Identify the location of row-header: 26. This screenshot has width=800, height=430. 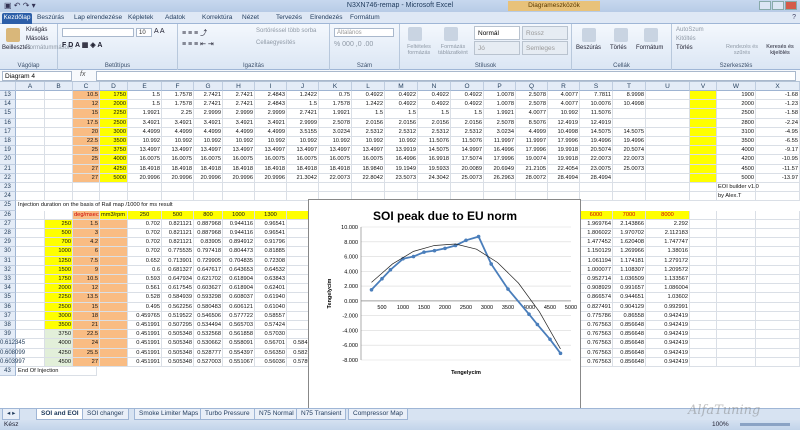
(8, 215).